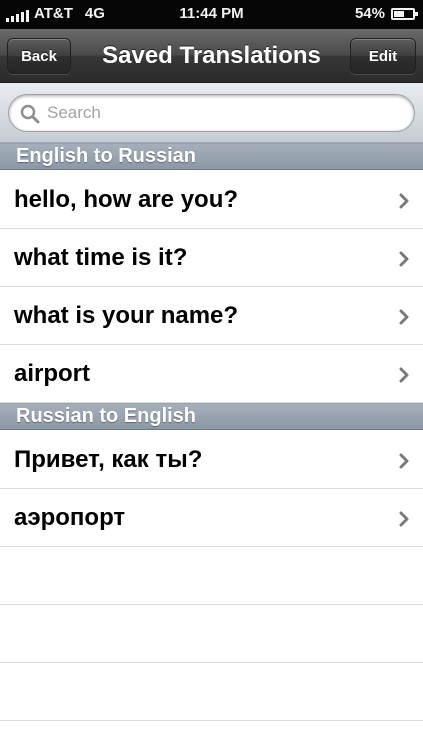 The image size is (423, 750). What do you see at coordinates (211, 460) in the screenshot?
I see `list-item: Привет, как ты?` at bounding box center [211, 460].